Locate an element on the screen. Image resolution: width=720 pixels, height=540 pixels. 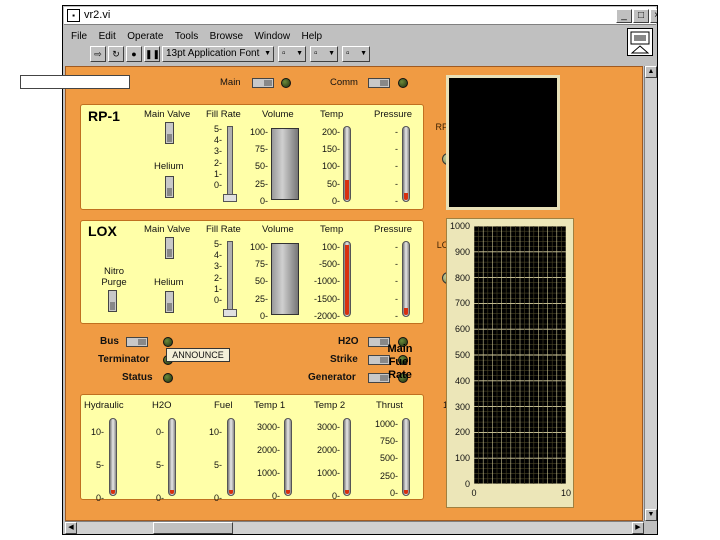
hydraulic-label: Hydraulic is located at coordinates (104, 405).